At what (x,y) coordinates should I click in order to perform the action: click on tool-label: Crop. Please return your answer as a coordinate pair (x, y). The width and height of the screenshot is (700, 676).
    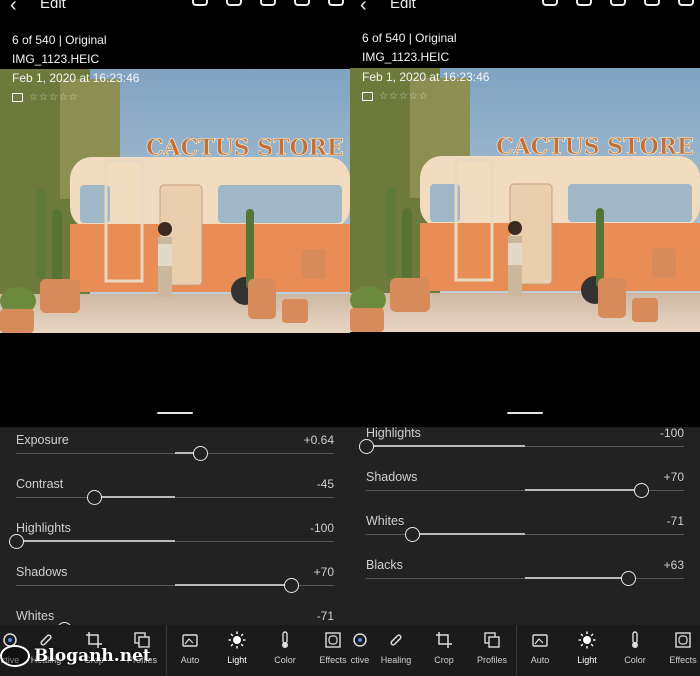
    Looking at the image, I should click on (444, 660).